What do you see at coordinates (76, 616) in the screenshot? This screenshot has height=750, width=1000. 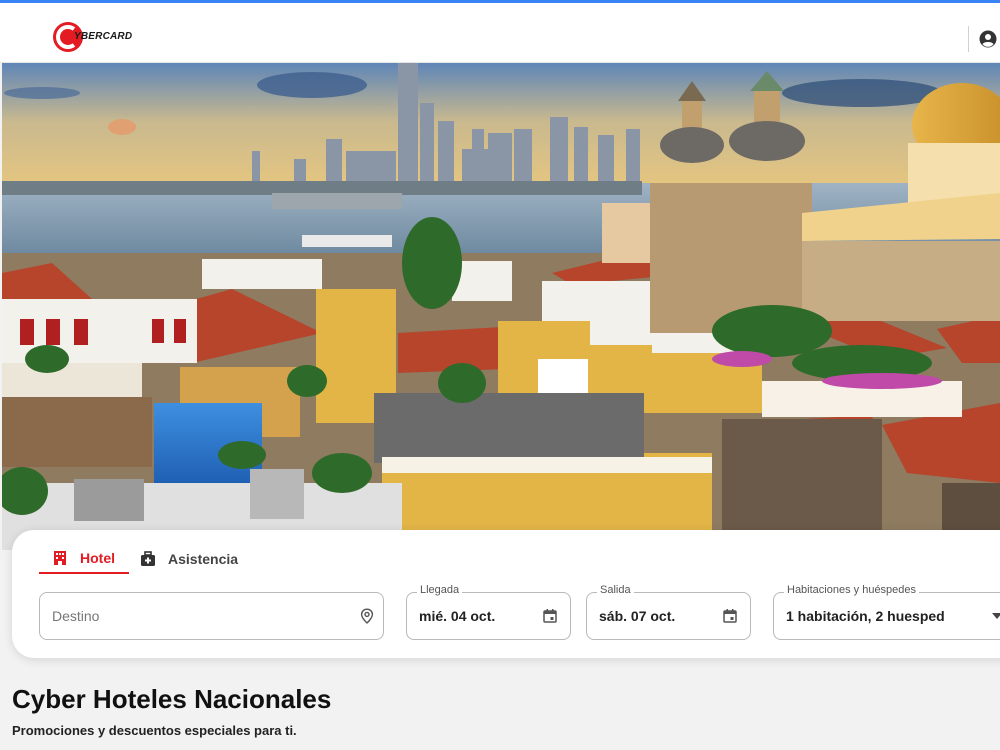 I see `destination-placeholder: Destino` at bounding box center [76, 616].